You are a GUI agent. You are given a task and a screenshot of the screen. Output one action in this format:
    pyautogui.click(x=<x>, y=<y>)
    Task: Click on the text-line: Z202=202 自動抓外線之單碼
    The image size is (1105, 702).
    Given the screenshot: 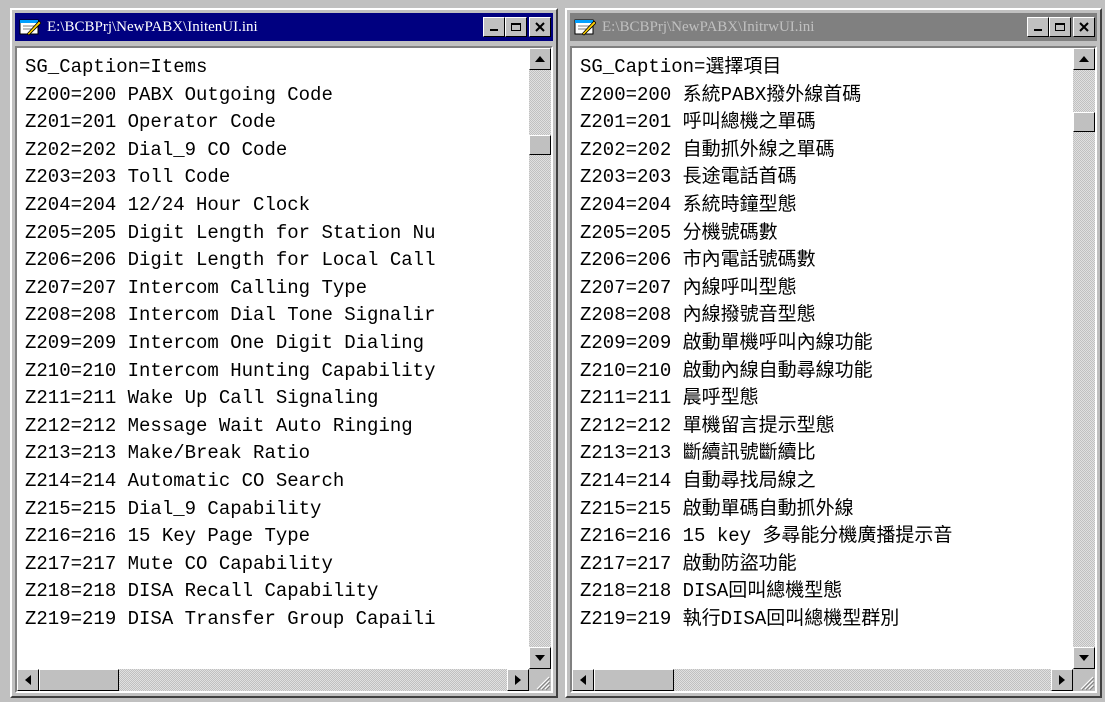 What is the action you would take?
    pyautogui.click(x=826, y=151)
    